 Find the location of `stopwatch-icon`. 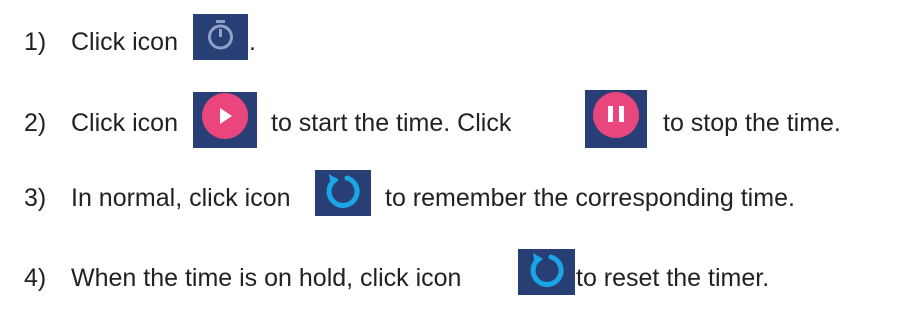

stopwatch-icon is located at coordinates (220, 37).